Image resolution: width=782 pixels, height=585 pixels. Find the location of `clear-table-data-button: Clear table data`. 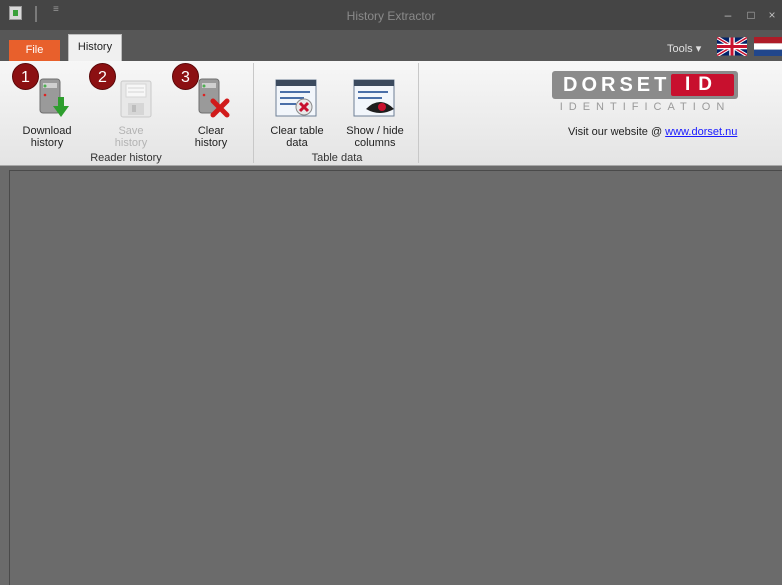

clear-table-data-button: Clear table data is located at coordinates (297, 107).